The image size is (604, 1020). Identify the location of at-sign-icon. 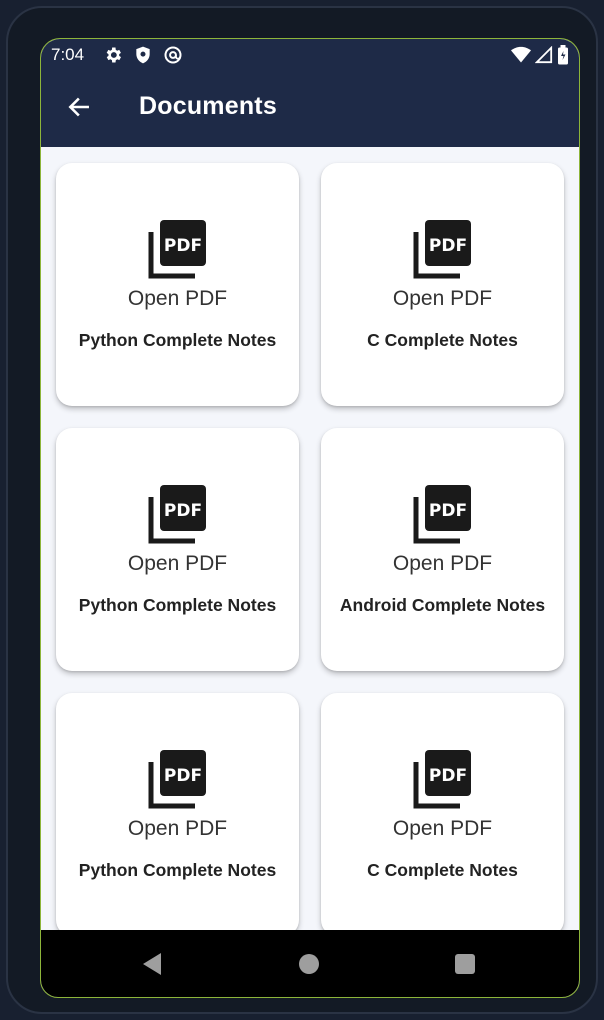
(173, 55).